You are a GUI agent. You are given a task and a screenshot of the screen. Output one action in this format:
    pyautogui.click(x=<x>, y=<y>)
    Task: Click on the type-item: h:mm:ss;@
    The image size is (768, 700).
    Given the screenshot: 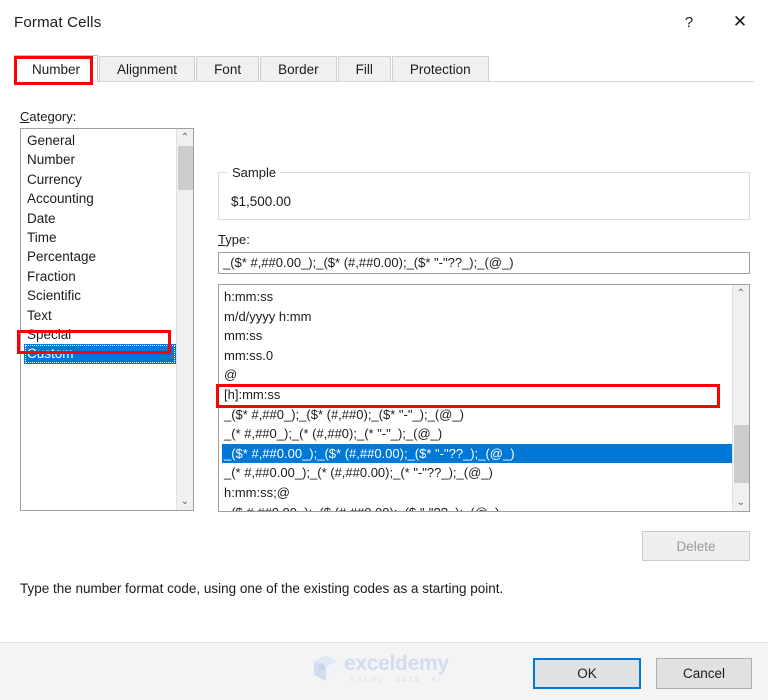 What is the action you would take?
    pyautogui.click(x=477, y=493)
    